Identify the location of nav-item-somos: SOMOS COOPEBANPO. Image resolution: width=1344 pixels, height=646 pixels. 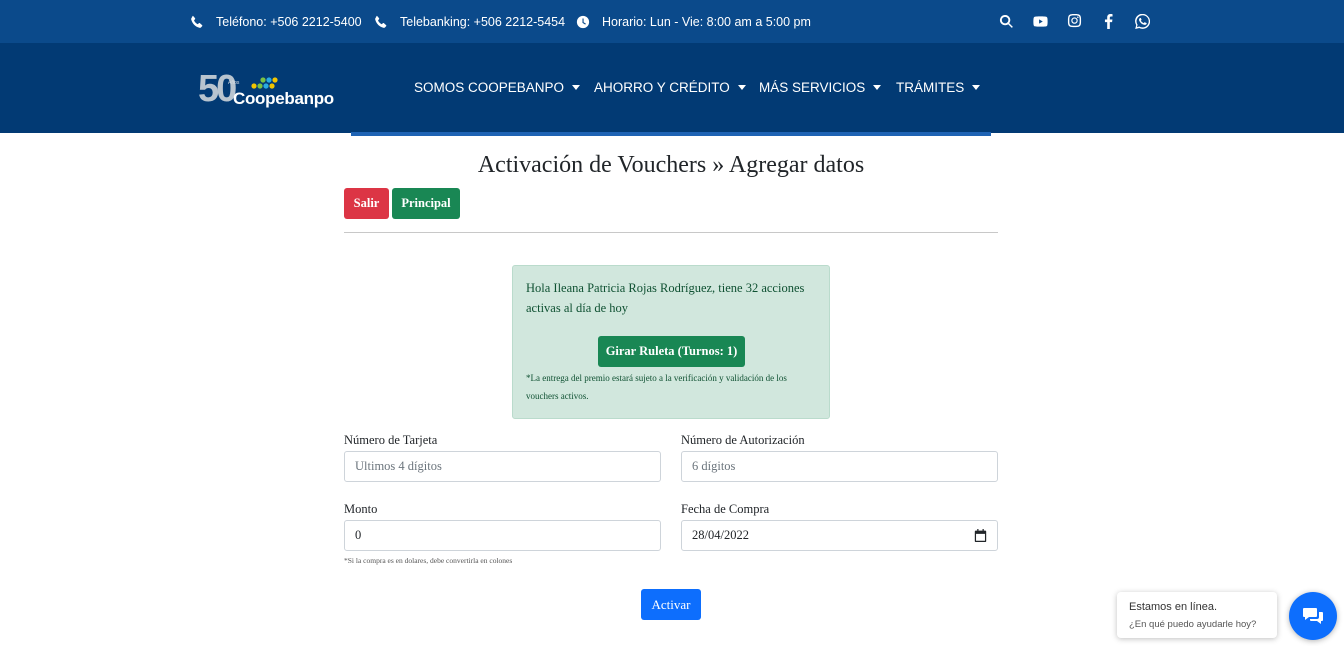
(497, 87).